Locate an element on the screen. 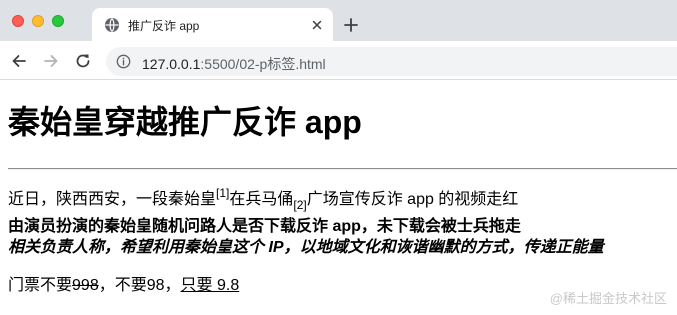  browser-toolbar: 127.0.0.1:5500/02-p标签.html is located at coordinates (338, 60).